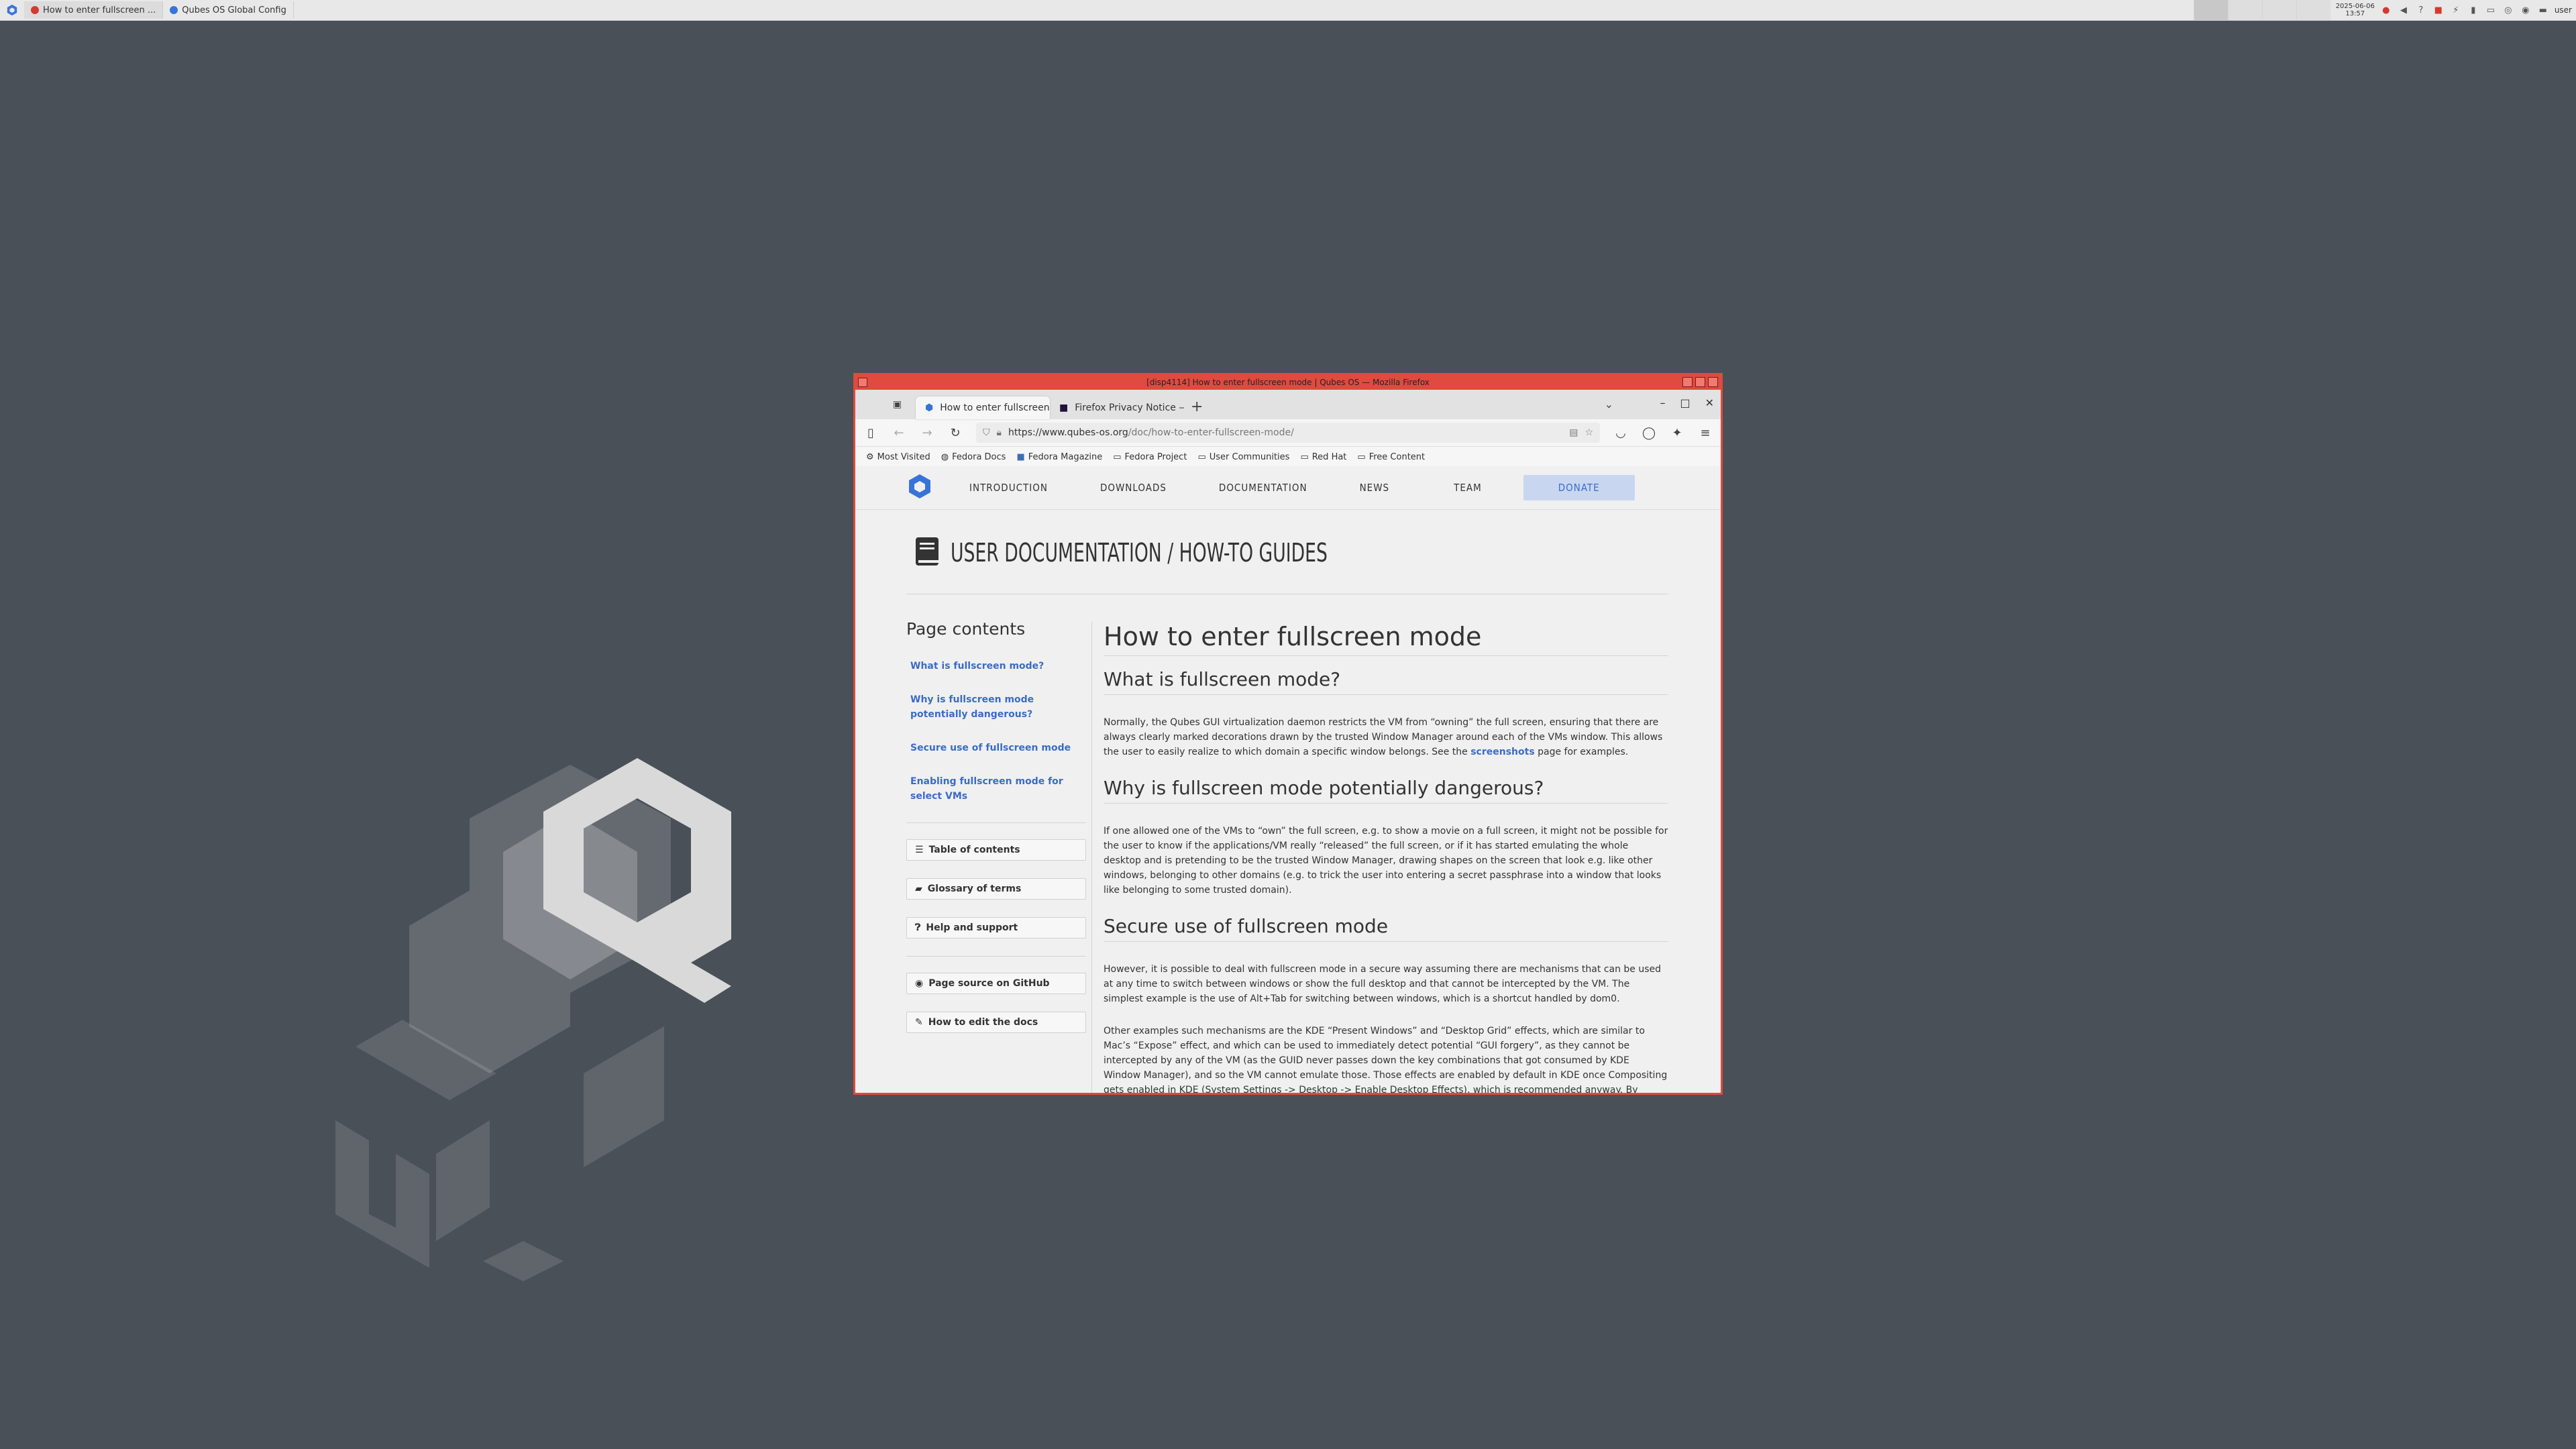  Describe the element at coordinates (35, 10) in the screenshot. I see `firefox-red-icon` at that location.